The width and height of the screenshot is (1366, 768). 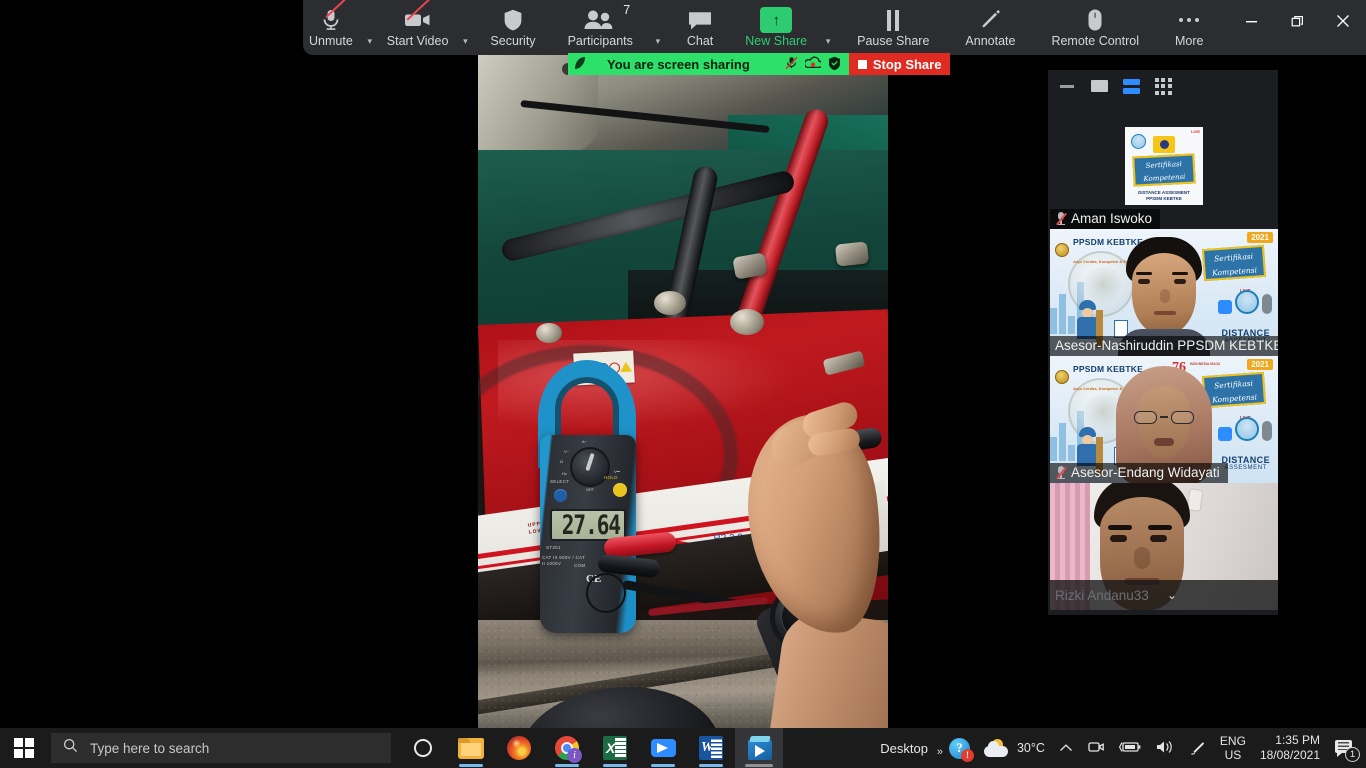 I want to click on gallery-view-button, so click(x=1163, y=86).